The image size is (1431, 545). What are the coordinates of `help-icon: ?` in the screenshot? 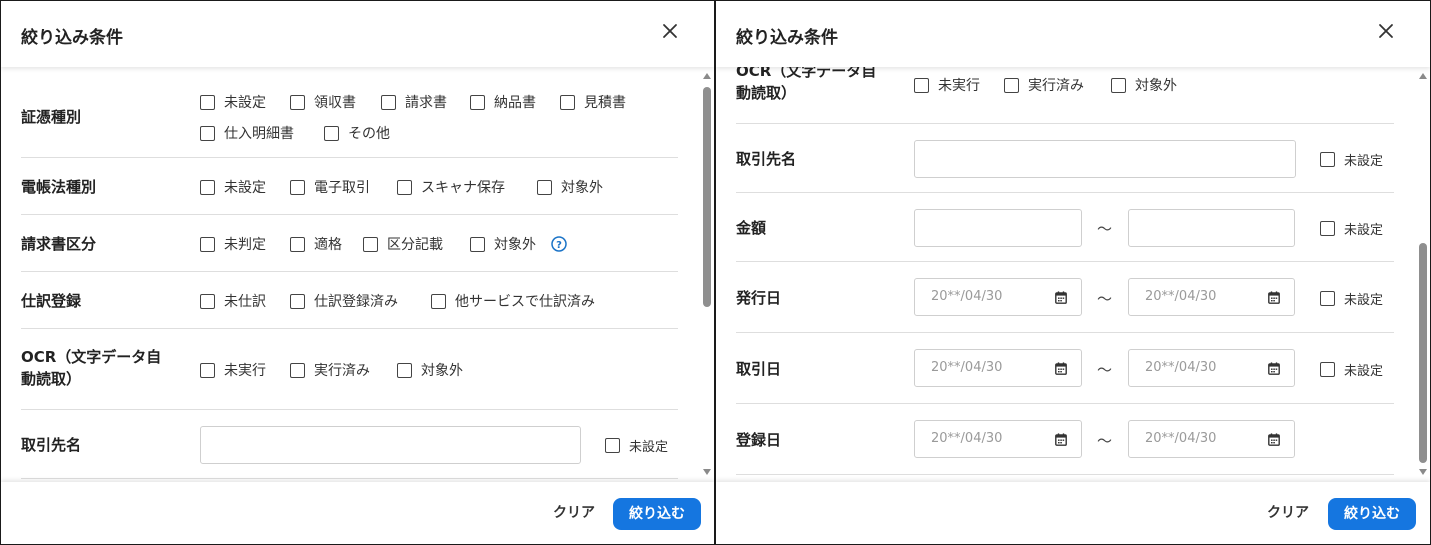 It's located at (559, 244).